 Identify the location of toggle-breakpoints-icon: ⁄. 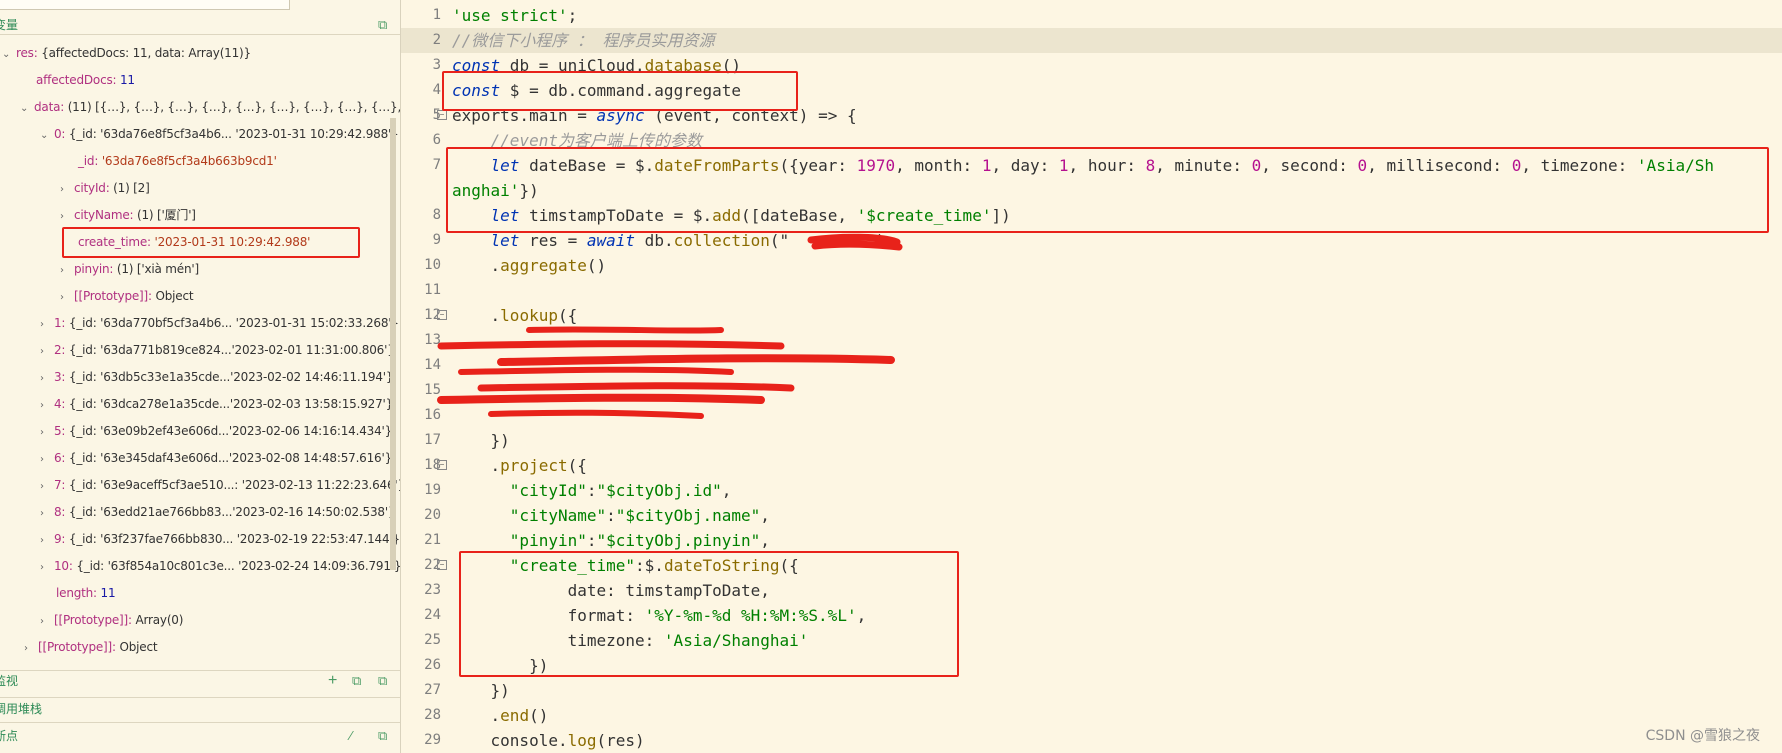
(351, 736).